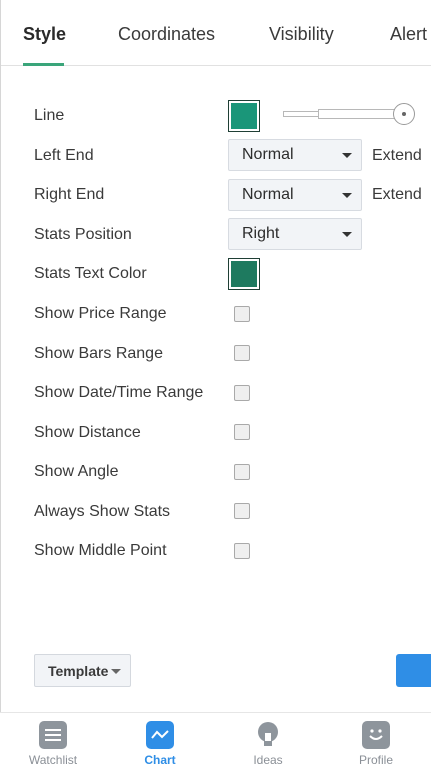  What do you see at coordinates (413, 670) in the screenshot?
I see `ok-button` at bounding box center [413, 670].